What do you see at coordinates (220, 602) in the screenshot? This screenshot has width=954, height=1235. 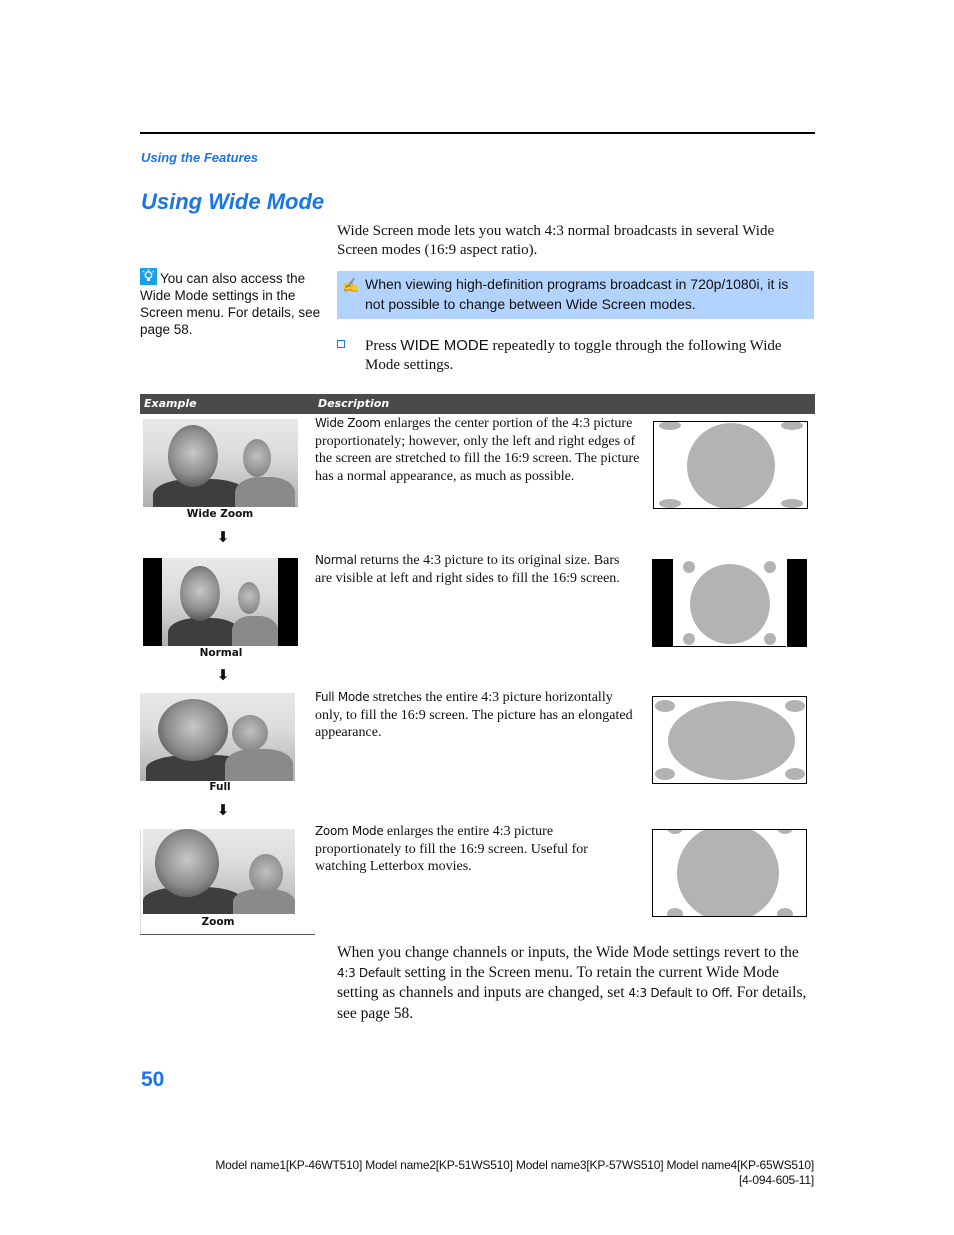 I see `normal-example-photo` at bounding box center [220, 602].